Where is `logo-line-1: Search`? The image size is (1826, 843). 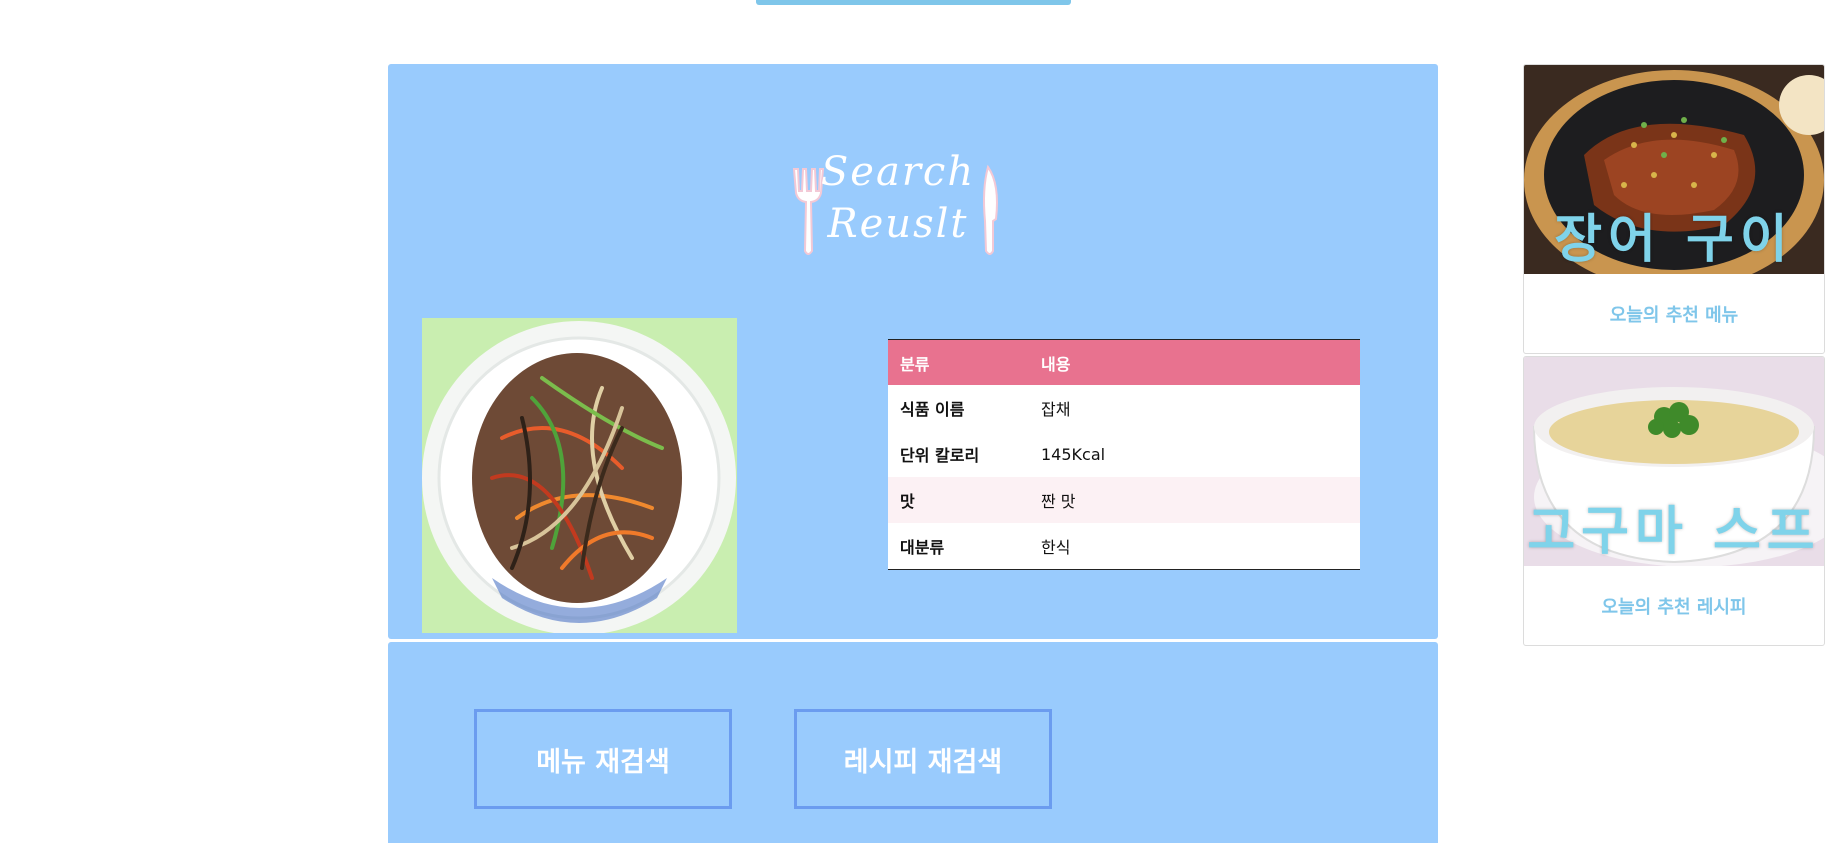 logo-line-1: Search is located at coordinates (898, 172).